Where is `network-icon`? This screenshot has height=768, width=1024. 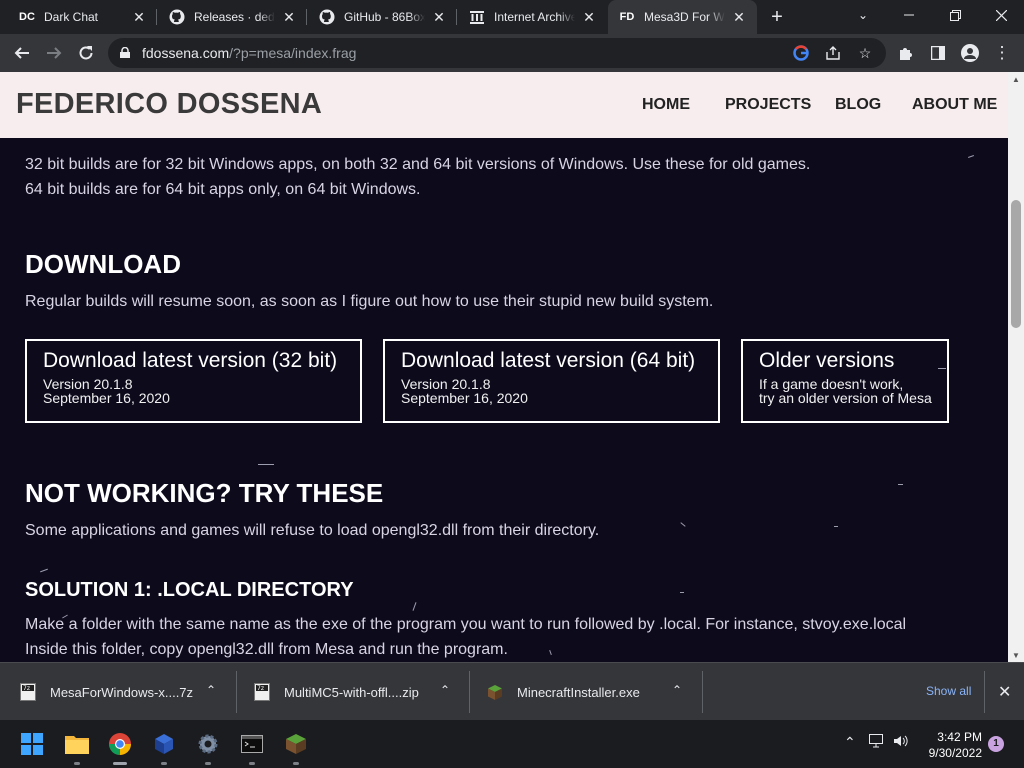
network-icon is located at coordinates (877, 742).